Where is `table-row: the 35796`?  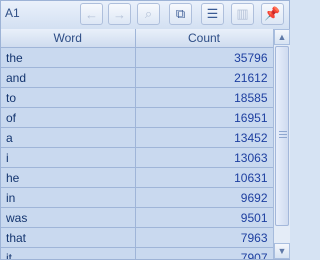
table-row: the 35796 is located at coordinates (137, 57).